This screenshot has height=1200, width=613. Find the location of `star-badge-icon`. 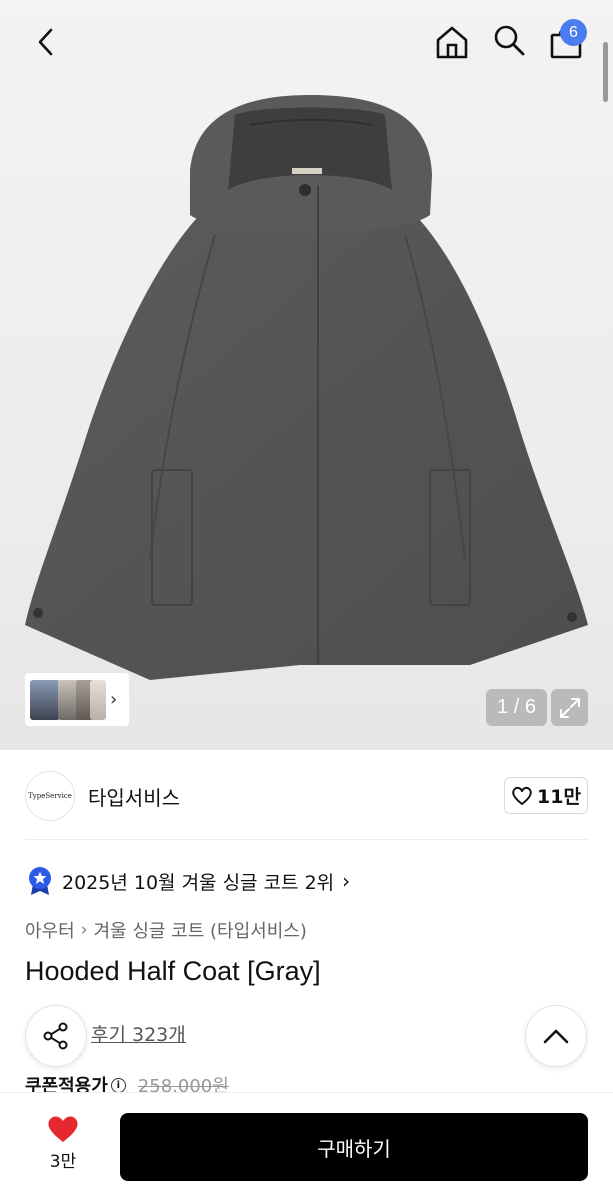

star-badge-icon is located at coordinates (40, 881).